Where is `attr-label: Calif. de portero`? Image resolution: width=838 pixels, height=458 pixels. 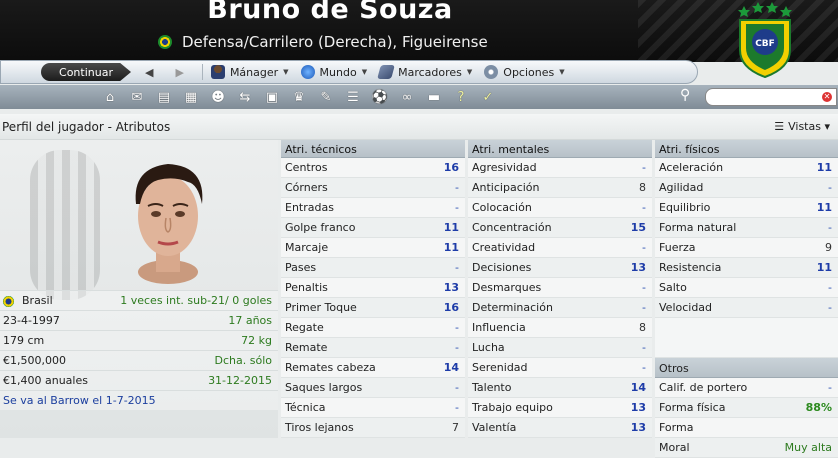 attr-label: Calif. de portero is located at coordinates (703, 387).